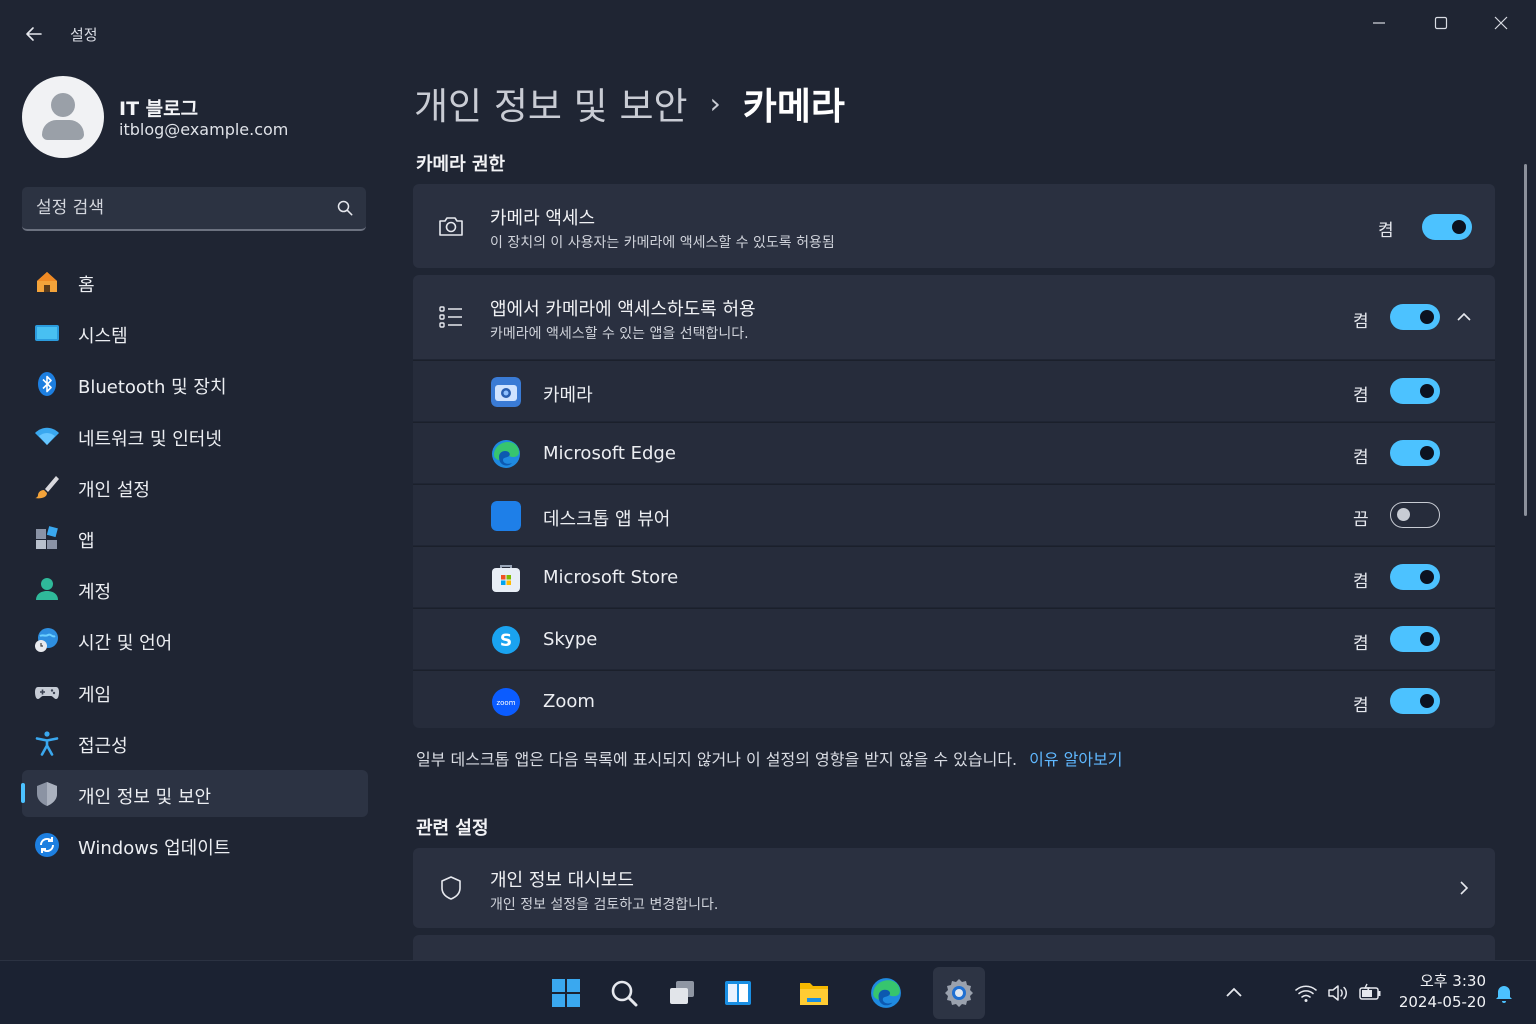 This screenshot has height=1024, width=1536. I want to click on desktop-app-viewer-icon, so click(506, 516).